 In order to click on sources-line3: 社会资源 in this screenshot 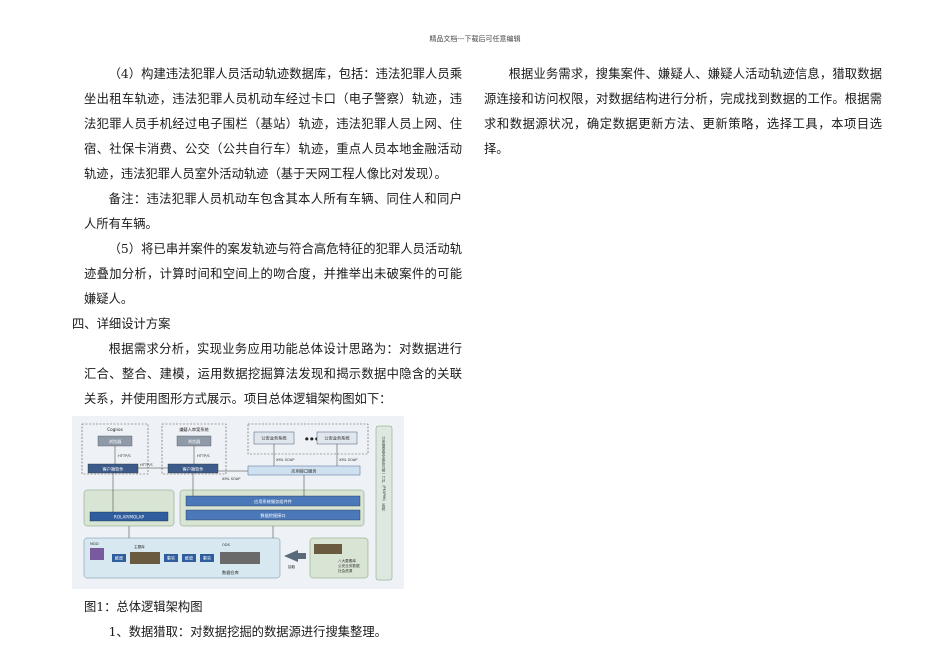, I will do `click(345, 570)`.